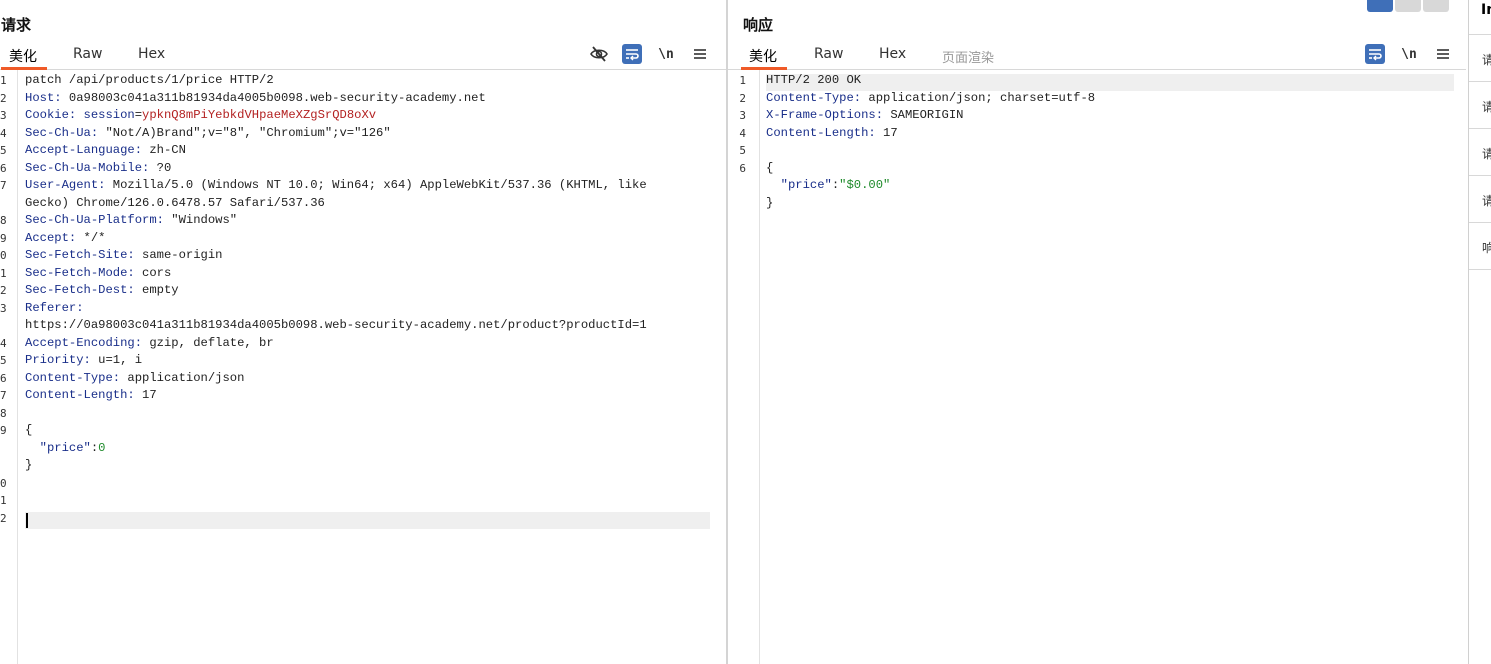 The width and height of the screenshot is (1491, 664). What do you see at coordinates (1110, 186) in the screenshot?
I see `response-body-line: "price":"$0.00"` at bounding box center [1110, 186].